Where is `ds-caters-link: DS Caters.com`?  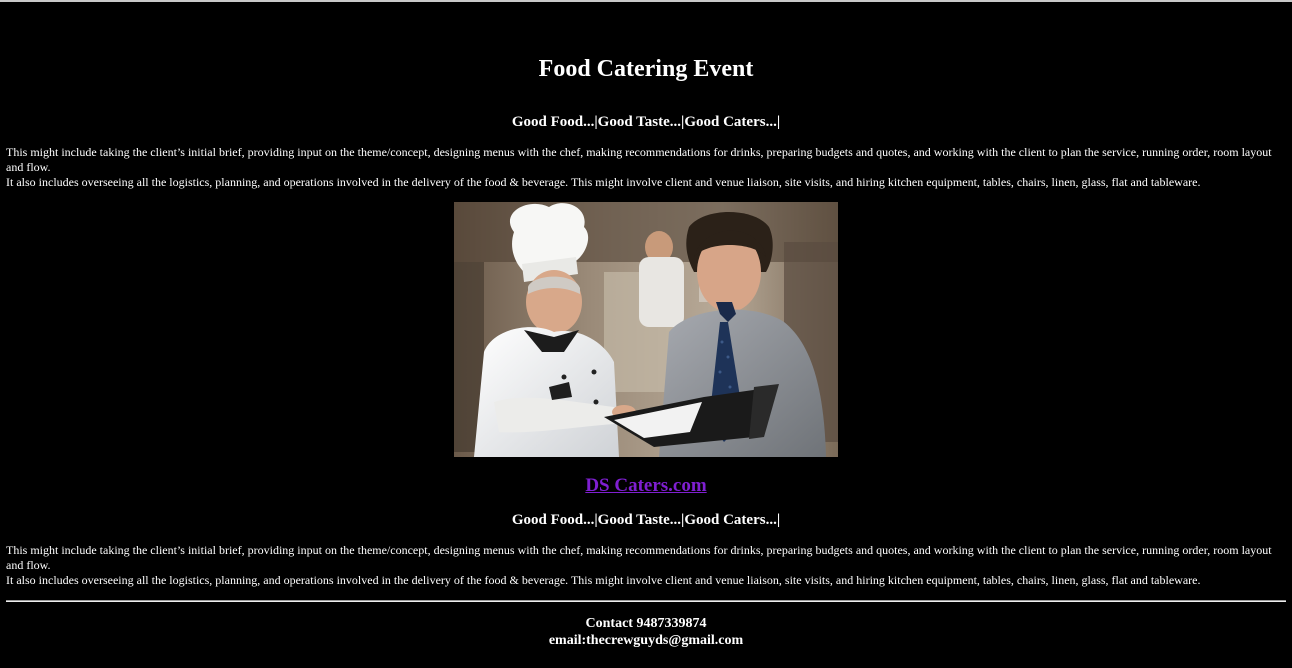 ds-caters-link: DS Caters.com is located at coordinates (645, 485).